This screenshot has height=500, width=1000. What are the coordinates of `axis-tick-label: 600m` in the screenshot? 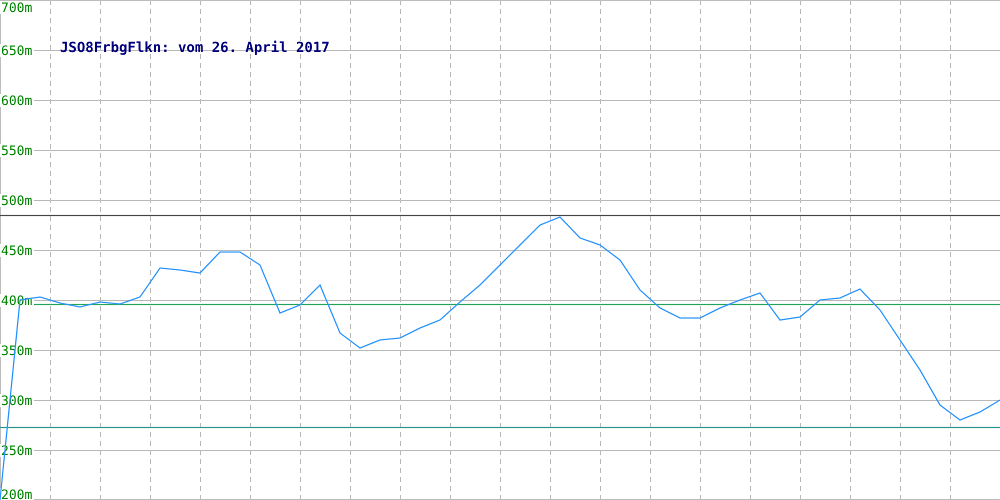 It's located at (16, 101).